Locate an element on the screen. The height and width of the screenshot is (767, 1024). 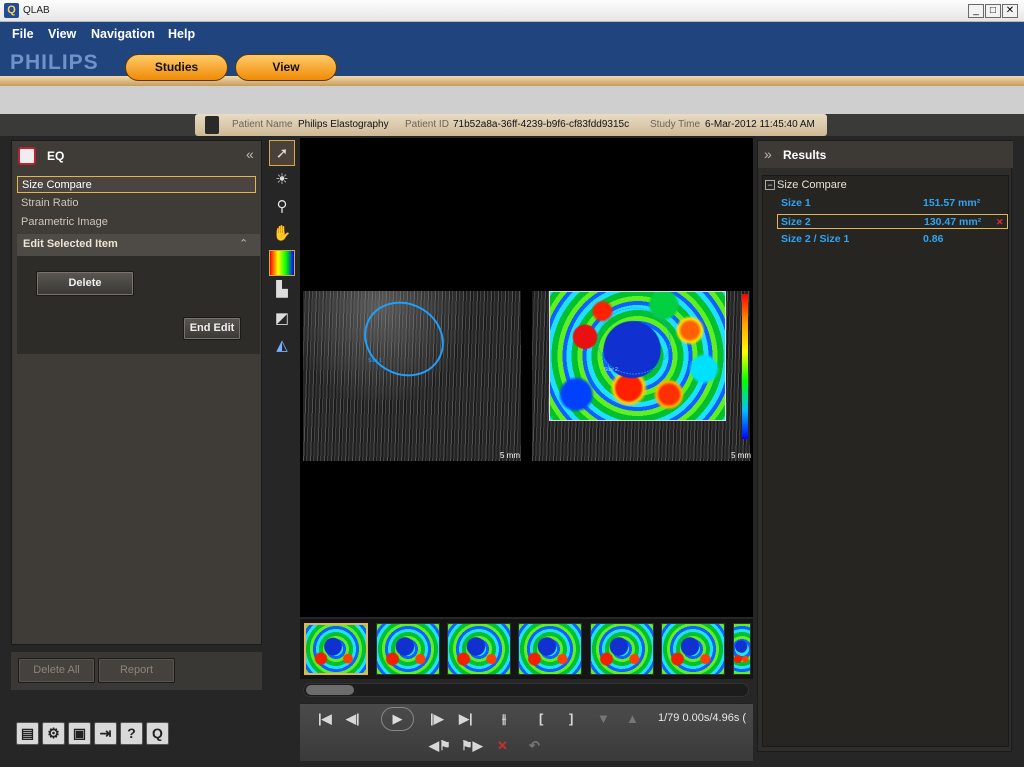
result-label: Size 2 is located at coordinates (796, 222).